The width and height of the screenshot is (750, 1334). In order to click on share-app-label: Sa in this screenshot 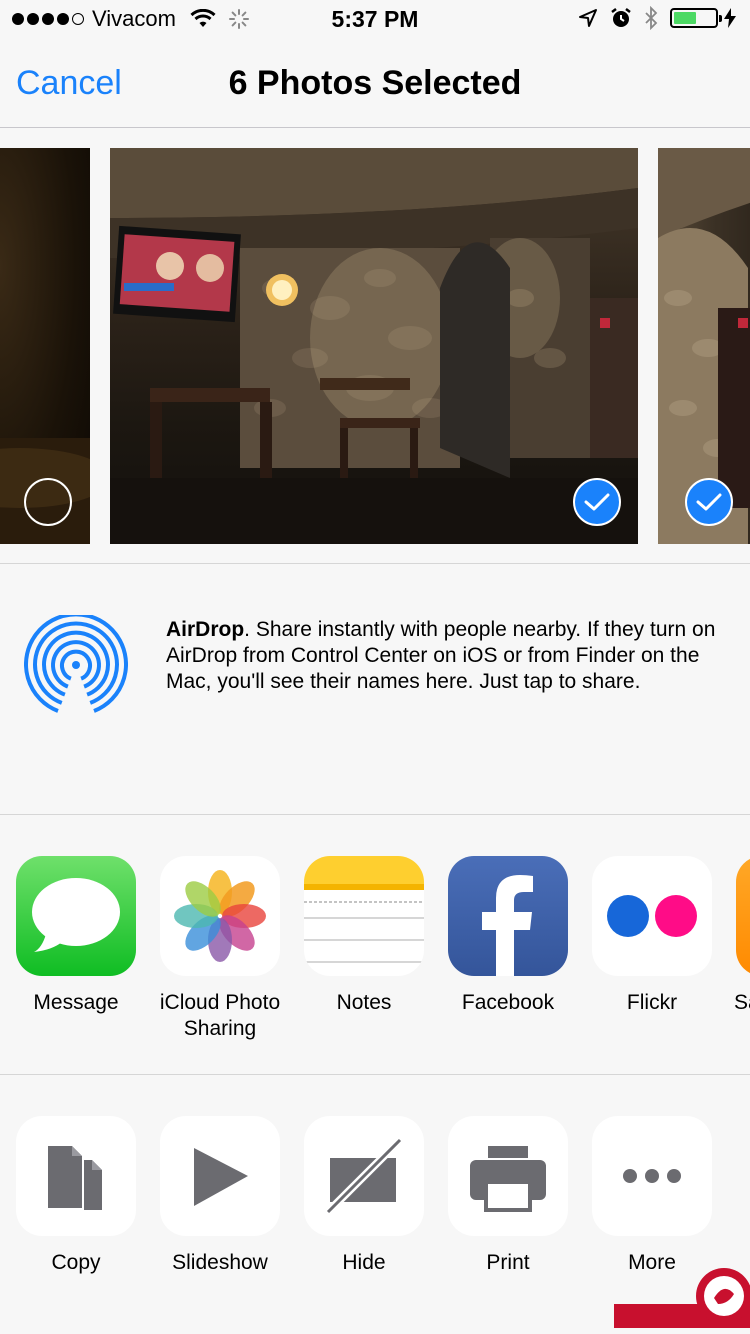, I will do `click(742, 1002)`.